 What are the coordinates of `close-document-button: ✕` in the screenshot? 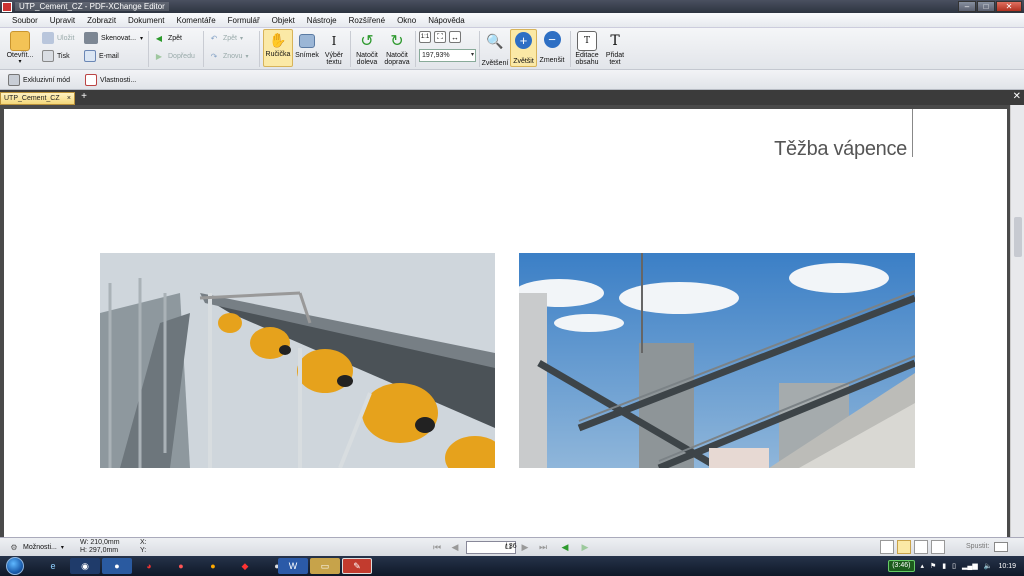 It's located at (1017, 96).